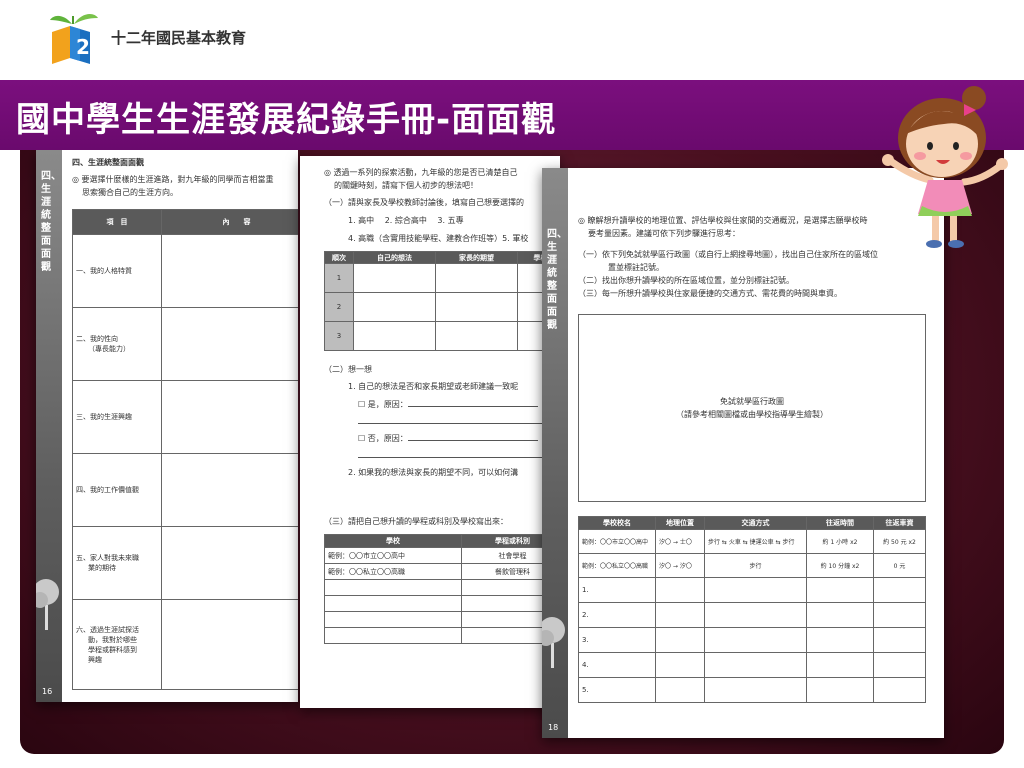  I want to click on example-cell: 汐〇 → 汐〇, so click(680, 565).